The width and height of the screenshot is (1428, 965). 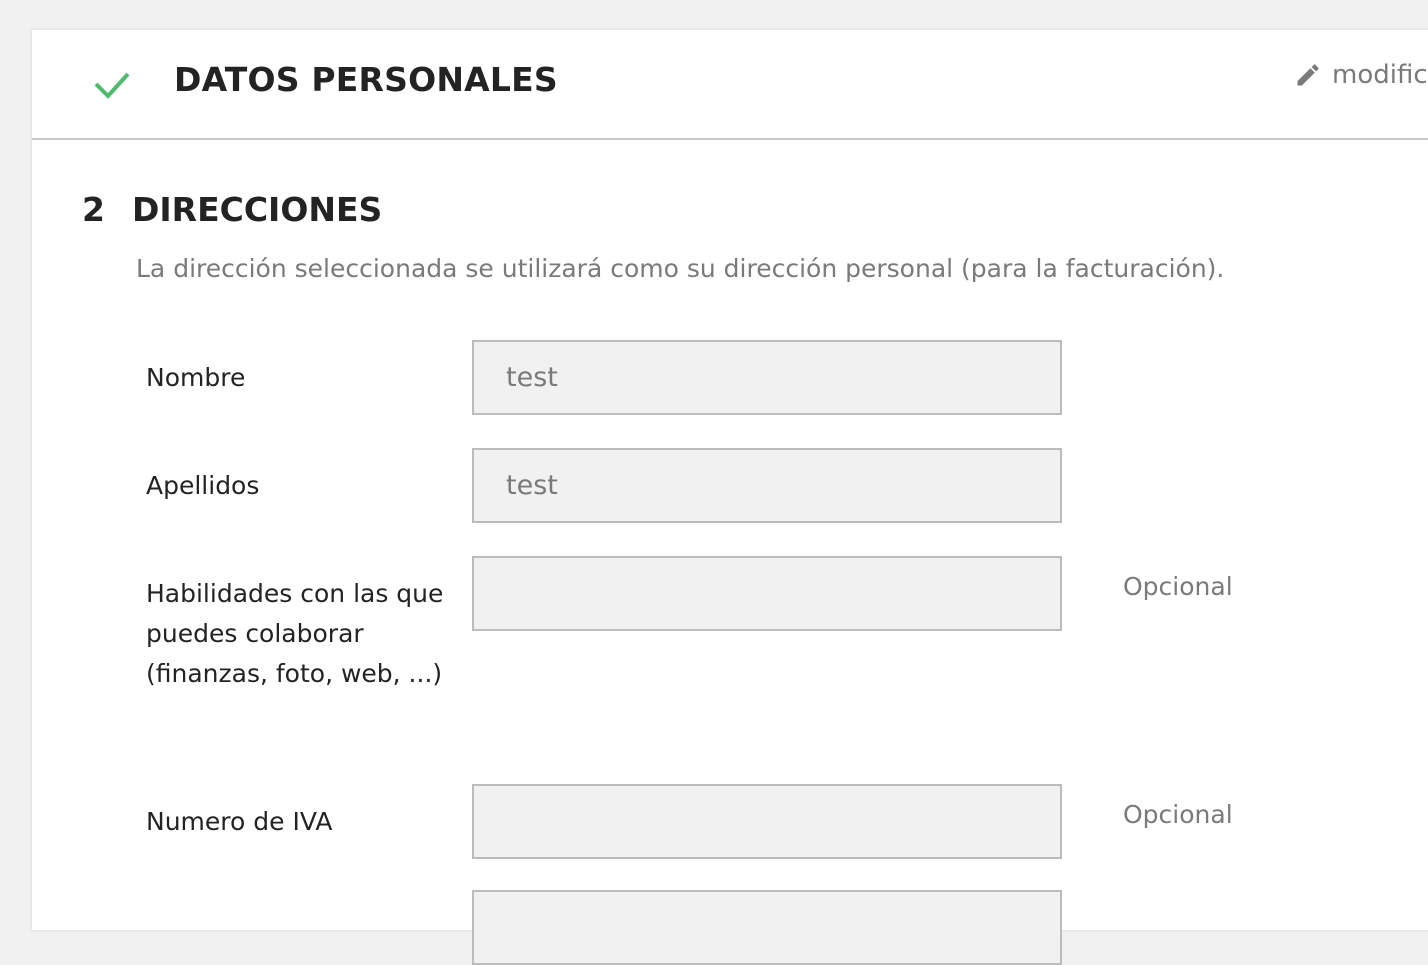 I want to click on pencil-icon, so click(x=1308, y=75).